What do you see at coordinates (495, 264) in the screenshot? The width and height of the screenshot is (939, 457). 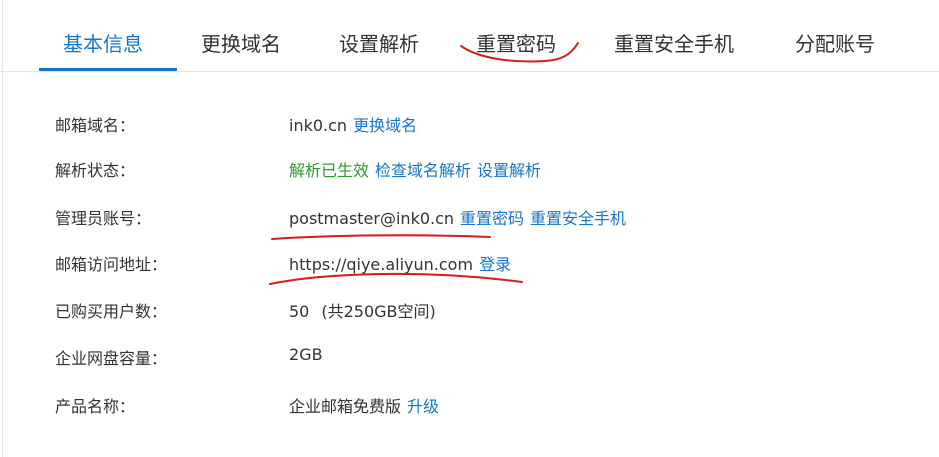 I see `login-link: 登录` at bounding box center [495, 264].